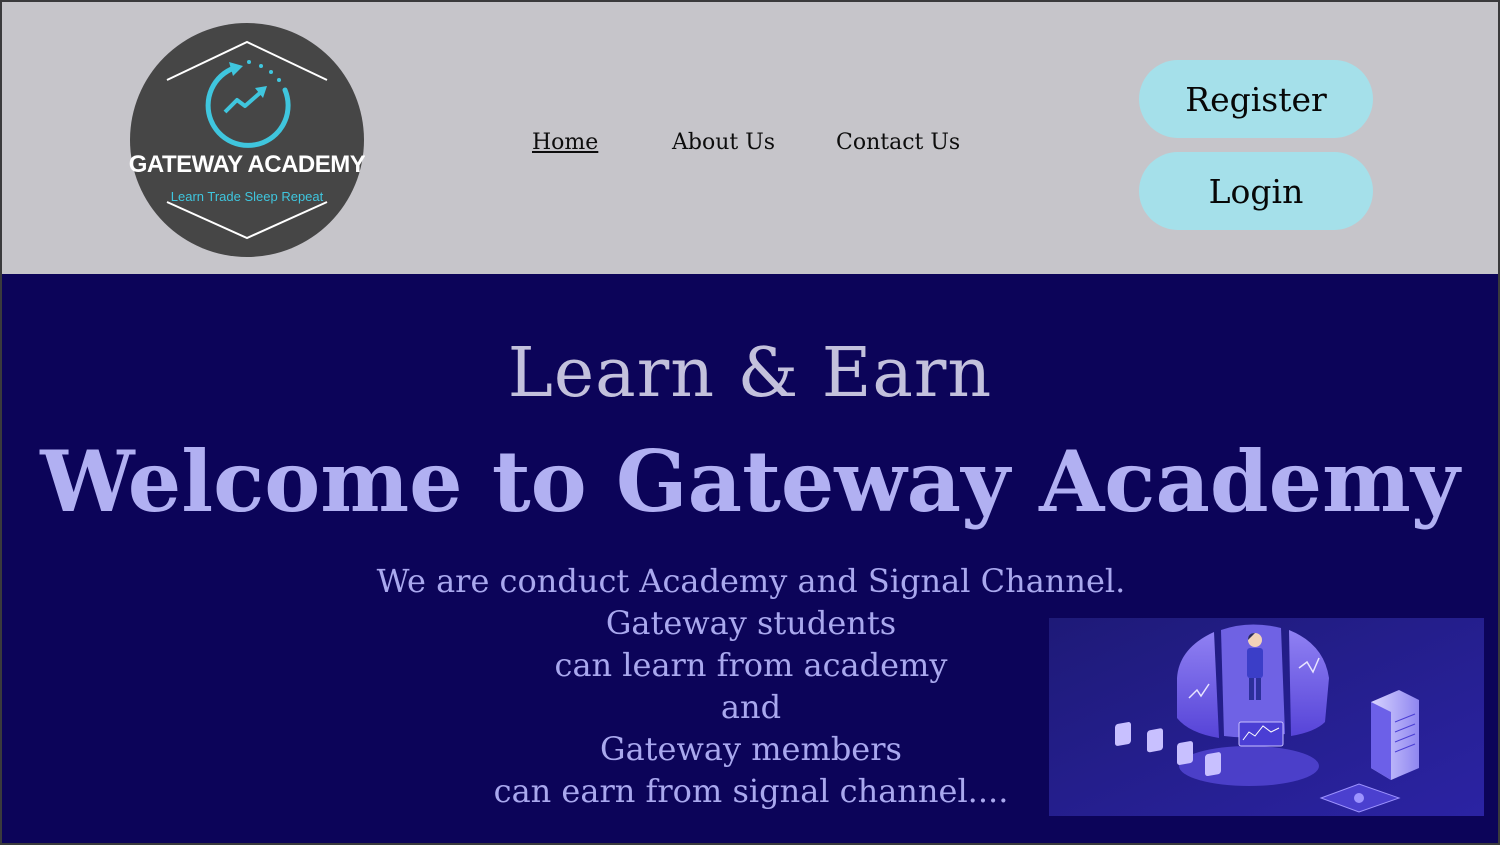 The height and width of the screenshot is (845, 1500). I want to click on trader-dashboard-illustration, so click(1266, 717).